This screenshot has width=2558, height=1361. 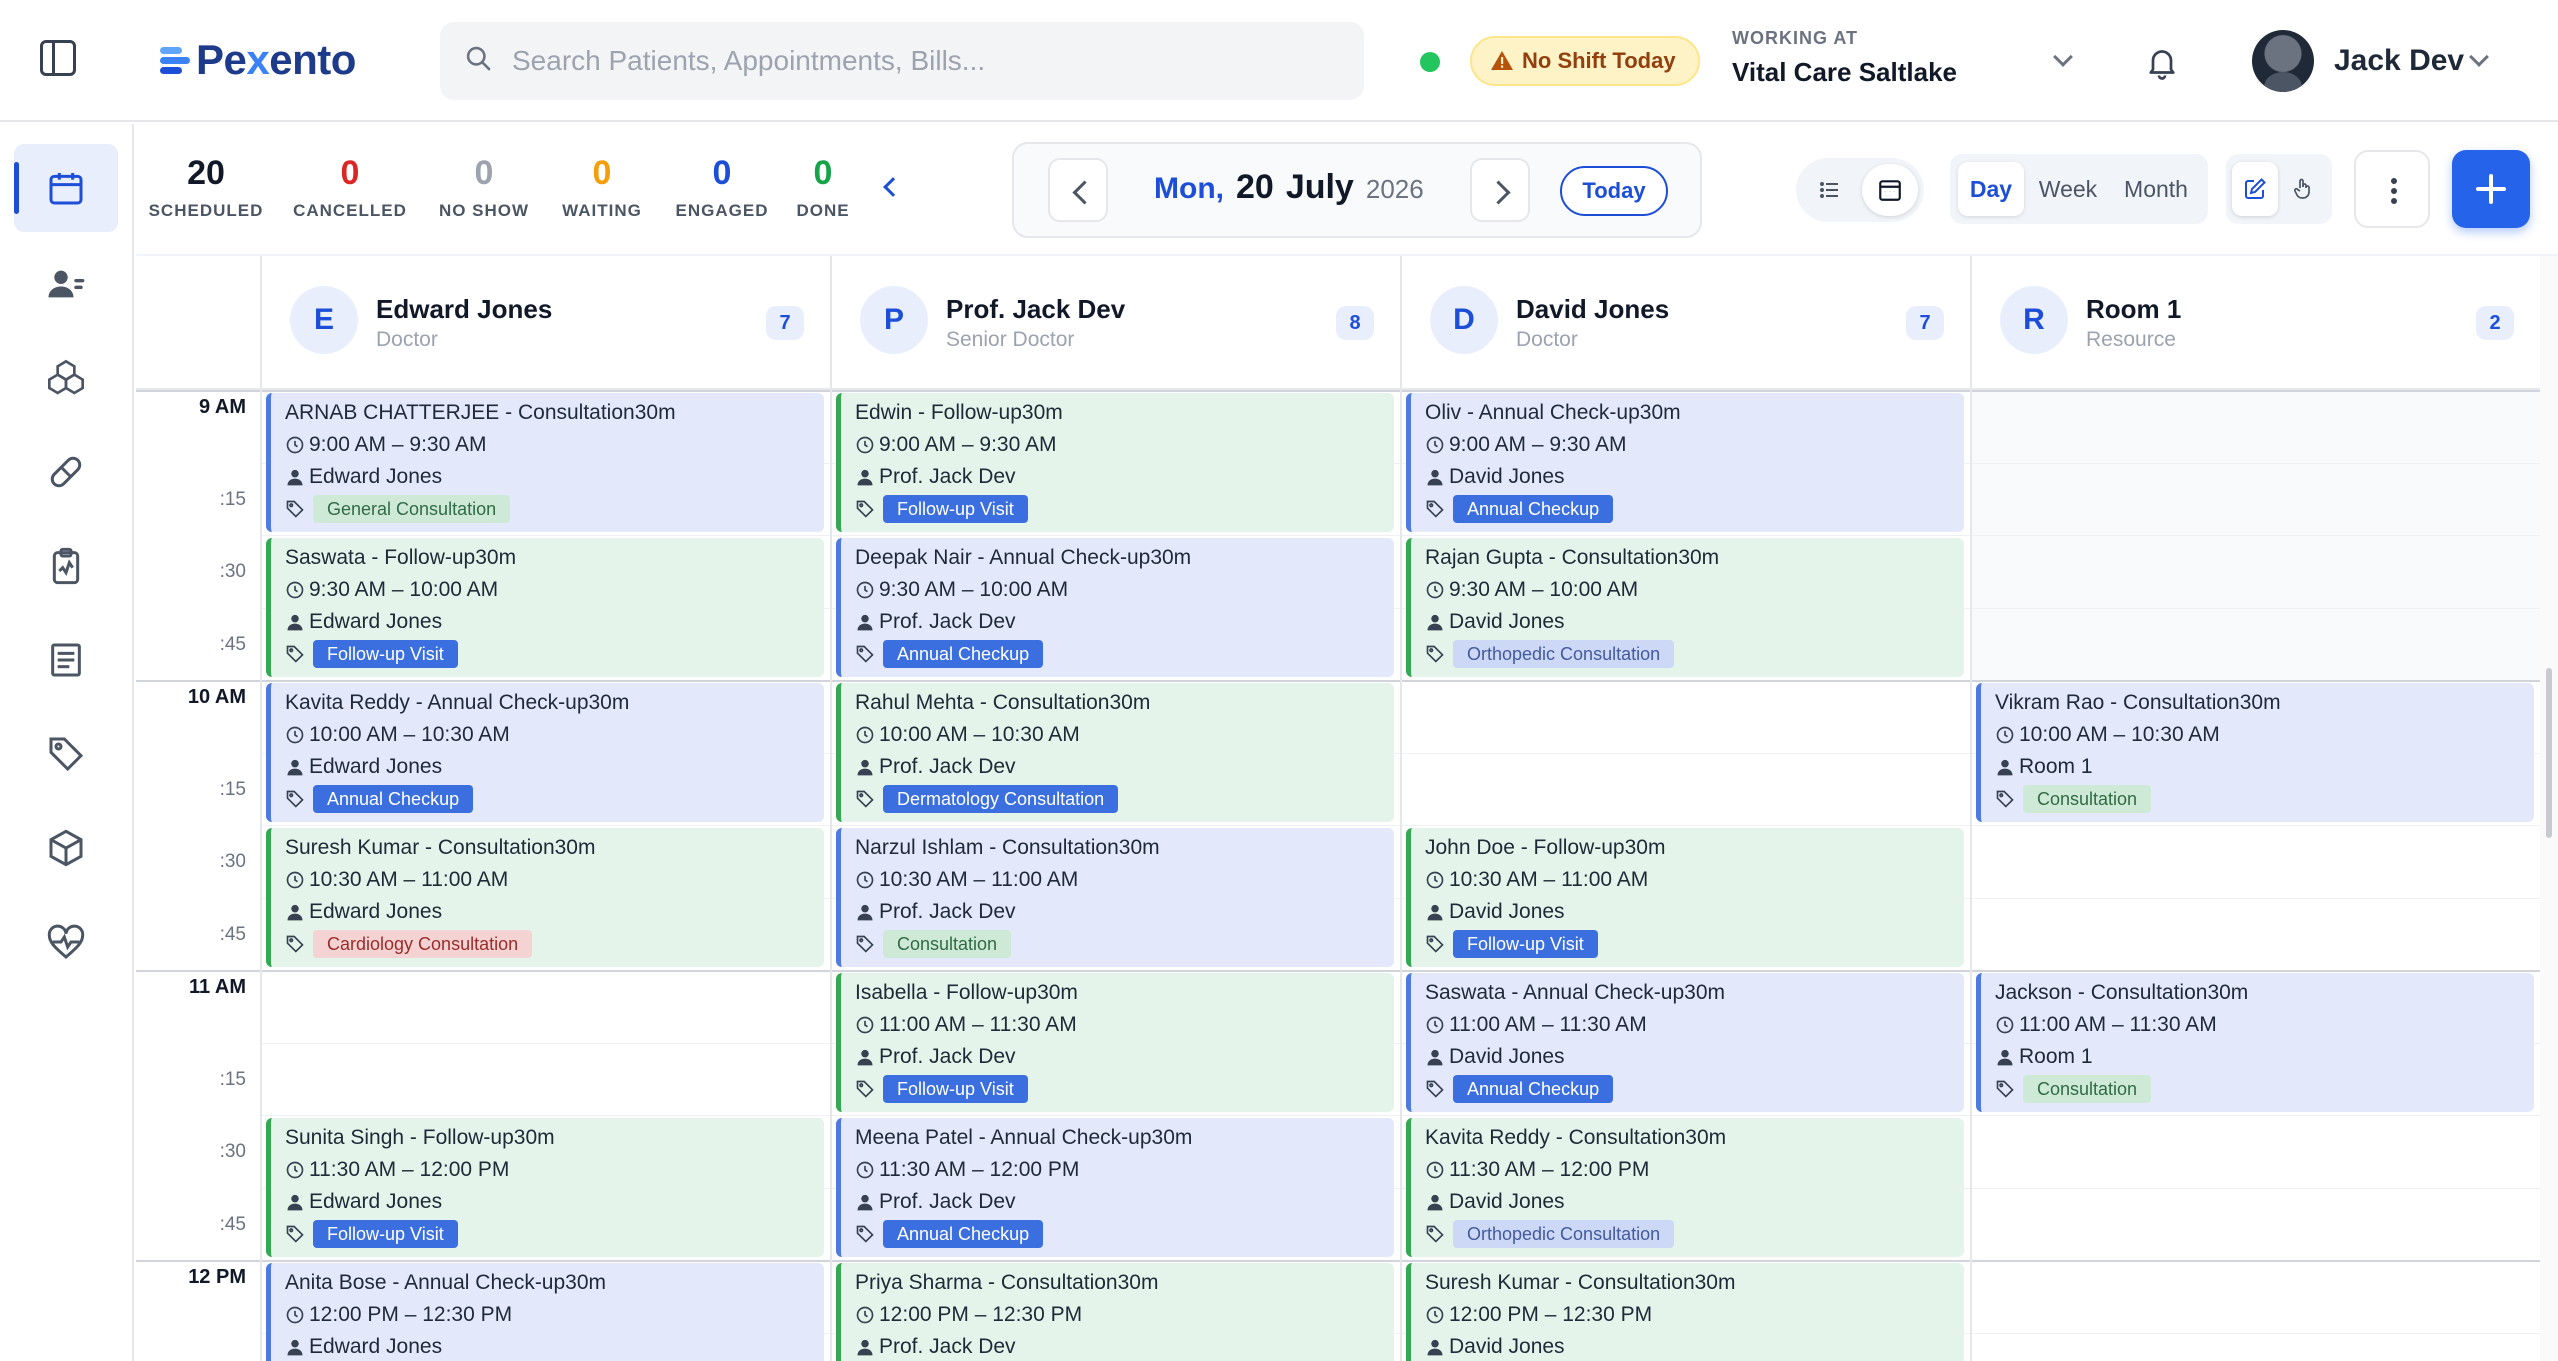 I want to click on receipt-icon, so click(x=66, y=660).